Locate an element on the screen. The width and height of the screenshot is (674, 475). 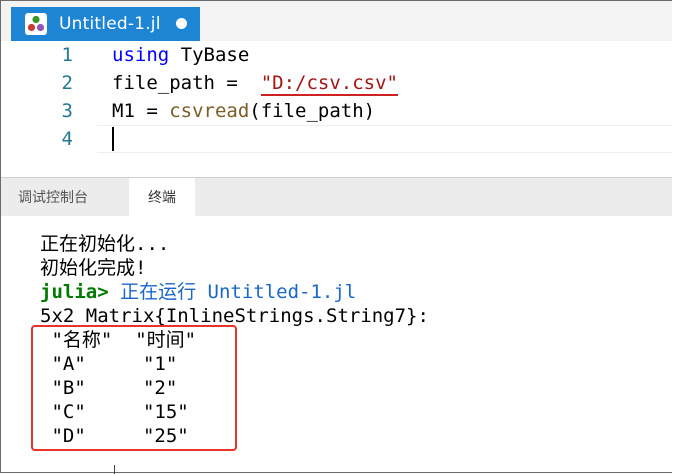
code-line: 1 using TyBase is located at coordinates (336, 55).